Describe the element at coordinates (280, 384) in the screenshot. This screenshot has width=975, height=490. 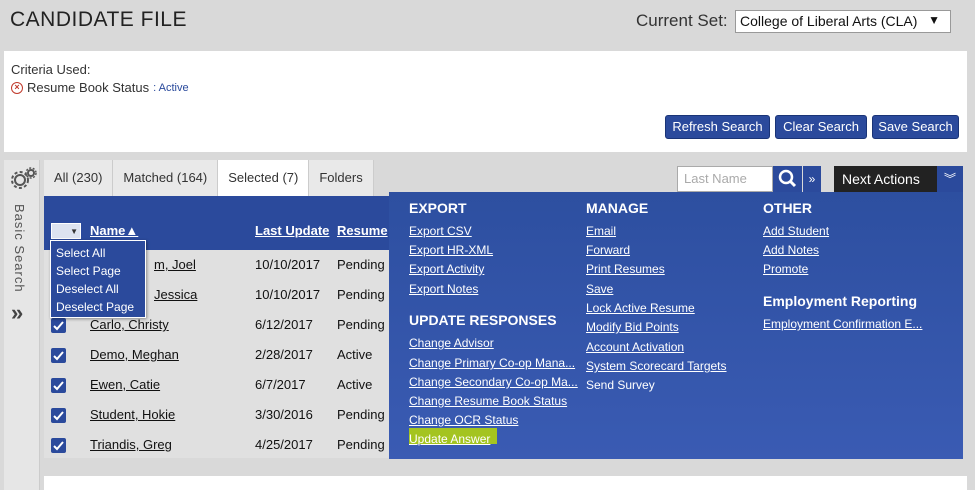
I see `last-update: 6/7/2017` at that location.